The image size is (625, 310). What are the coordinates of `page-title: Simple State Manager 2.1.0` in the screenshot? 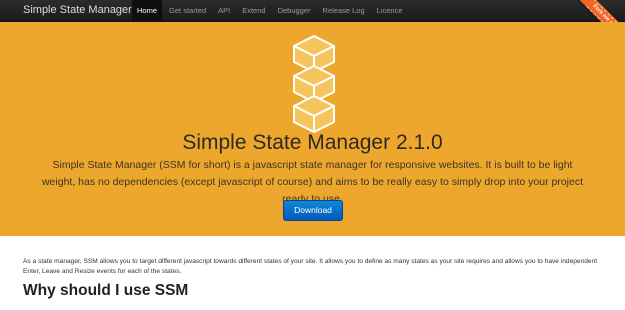 It's located at (312, 142).